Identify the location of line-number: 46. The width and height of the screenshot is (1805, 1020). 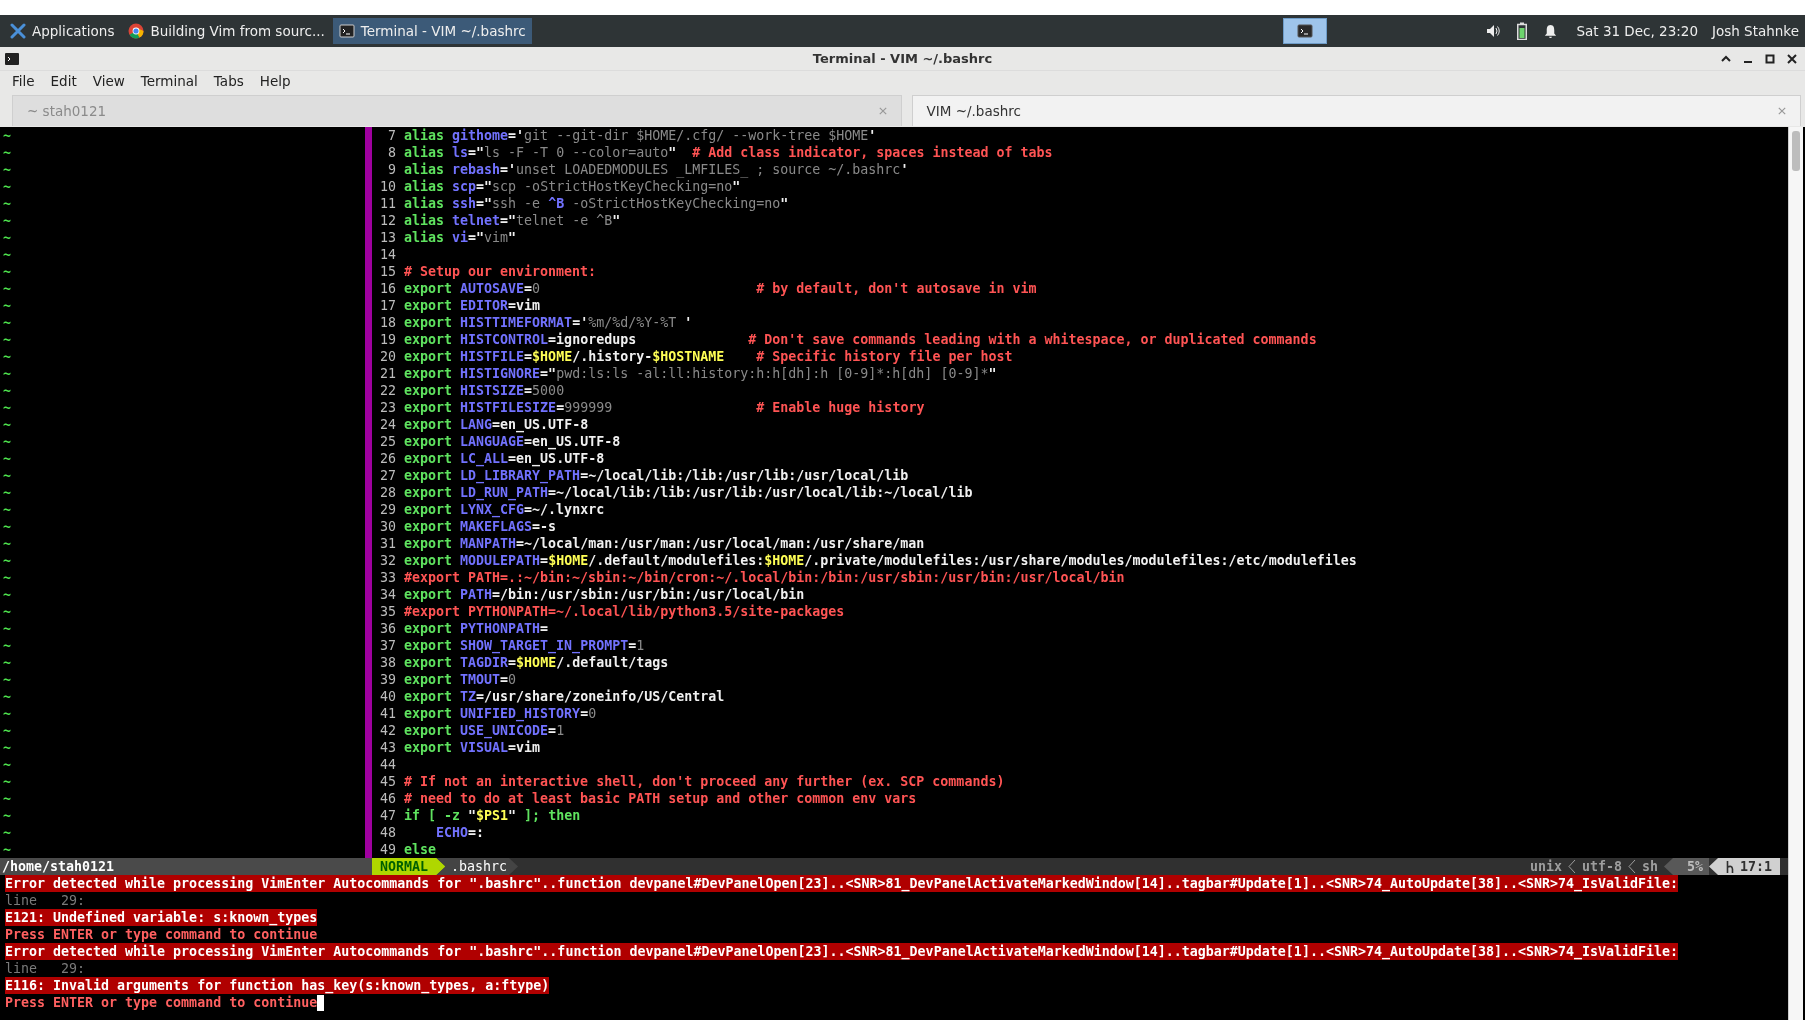
(387, 798).